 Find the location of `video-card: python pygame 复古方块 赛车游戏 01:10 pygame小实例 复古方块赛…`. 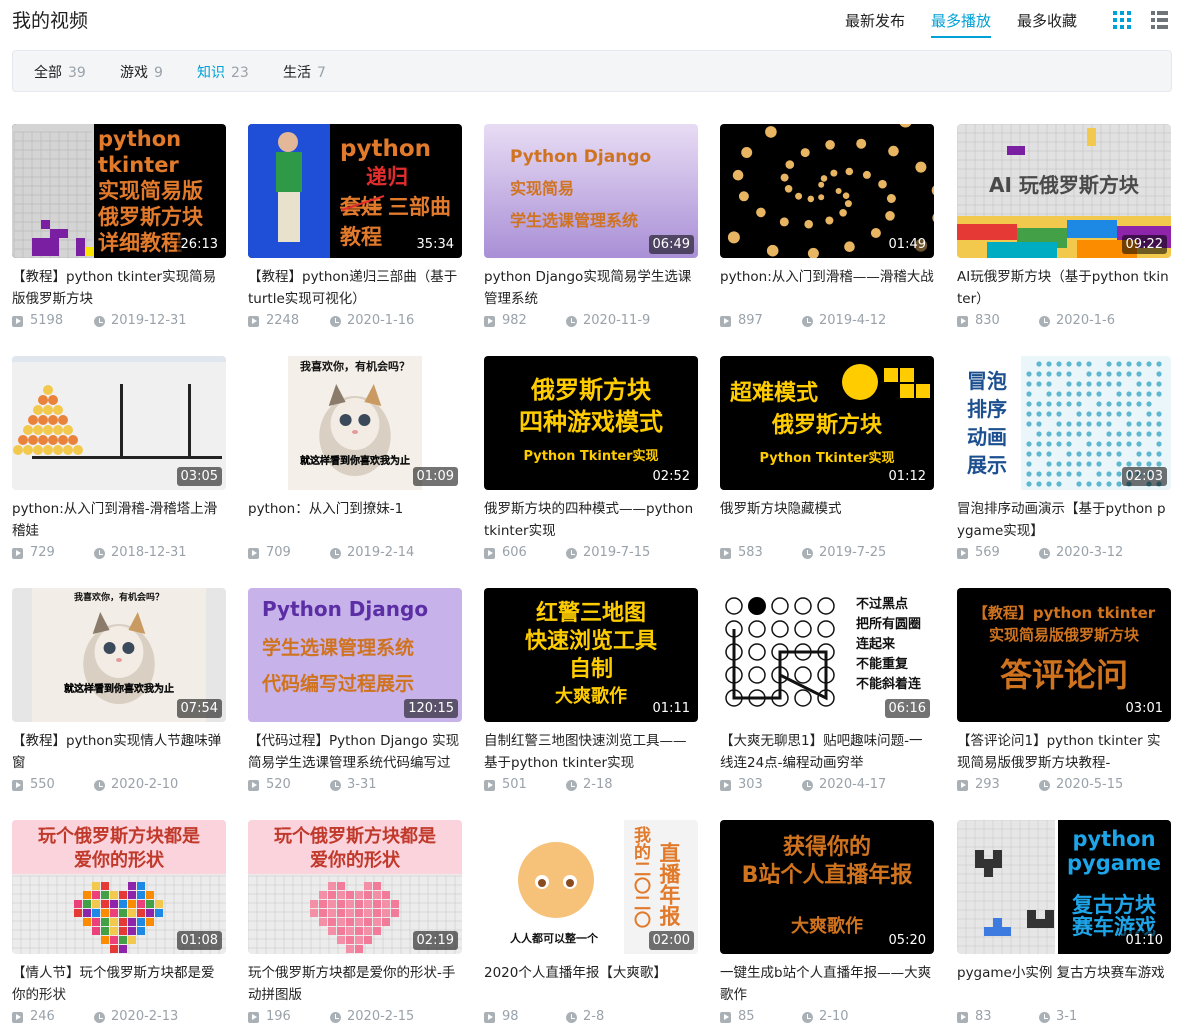

video-card: python pygame 复古方块 赛车游戏 01:10 pygame小实例 复古方块赛… is located at coordinates (1064, 923).